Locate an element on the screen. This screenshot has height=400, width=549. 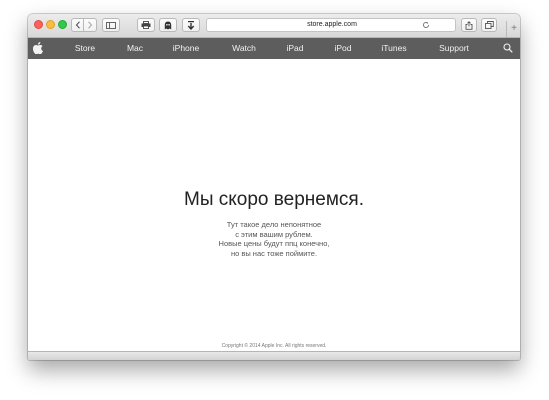
share-icon is located at coordinates (469, 25).